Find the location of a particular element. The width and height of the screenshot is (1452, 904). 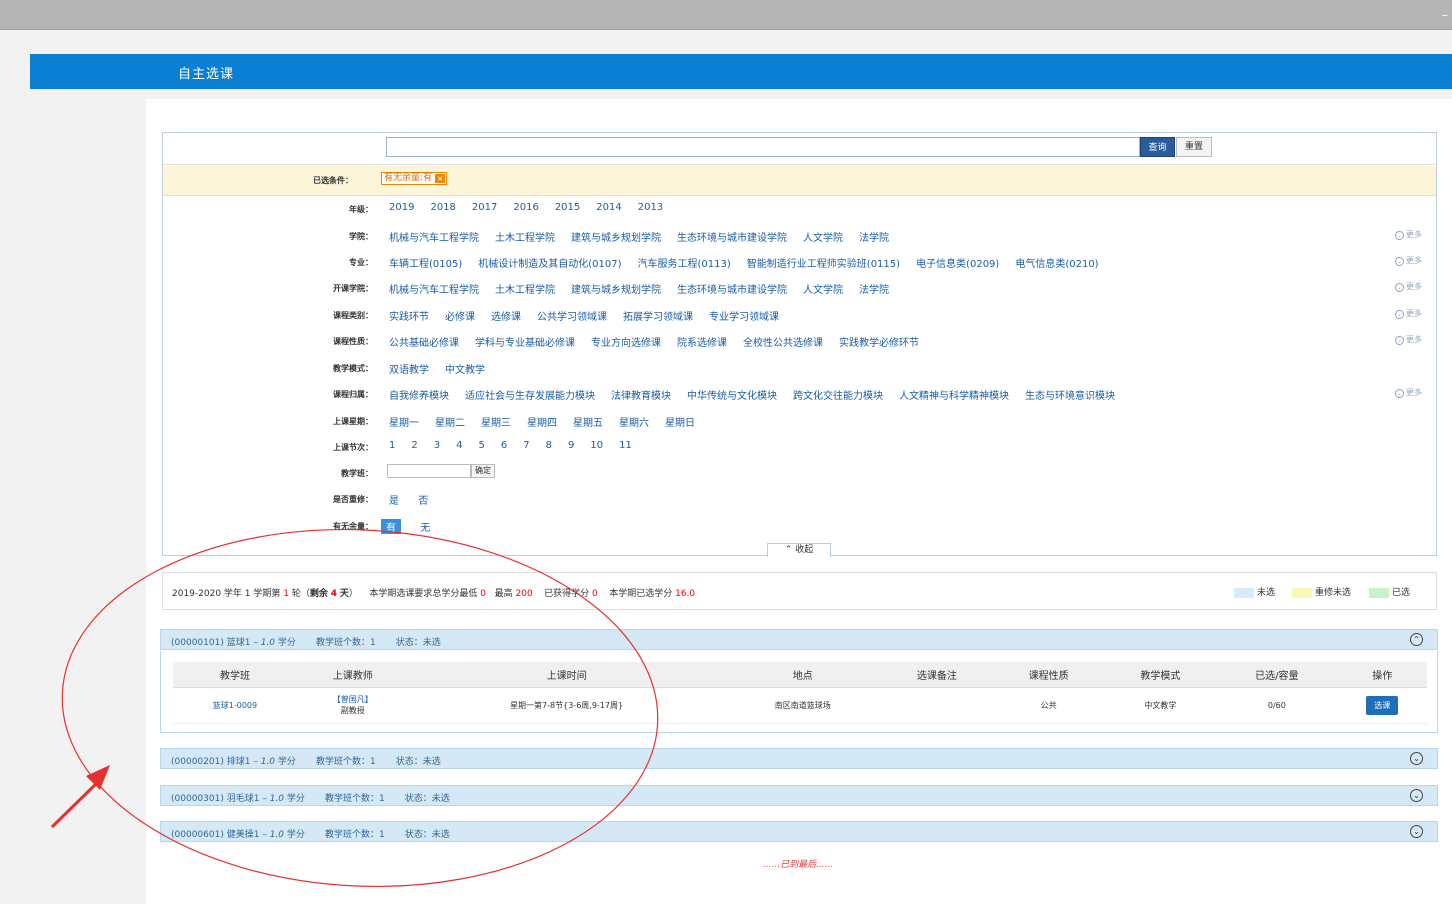

filter-option: 跨文化交往能力模块 is located at coordinates (838, 394).